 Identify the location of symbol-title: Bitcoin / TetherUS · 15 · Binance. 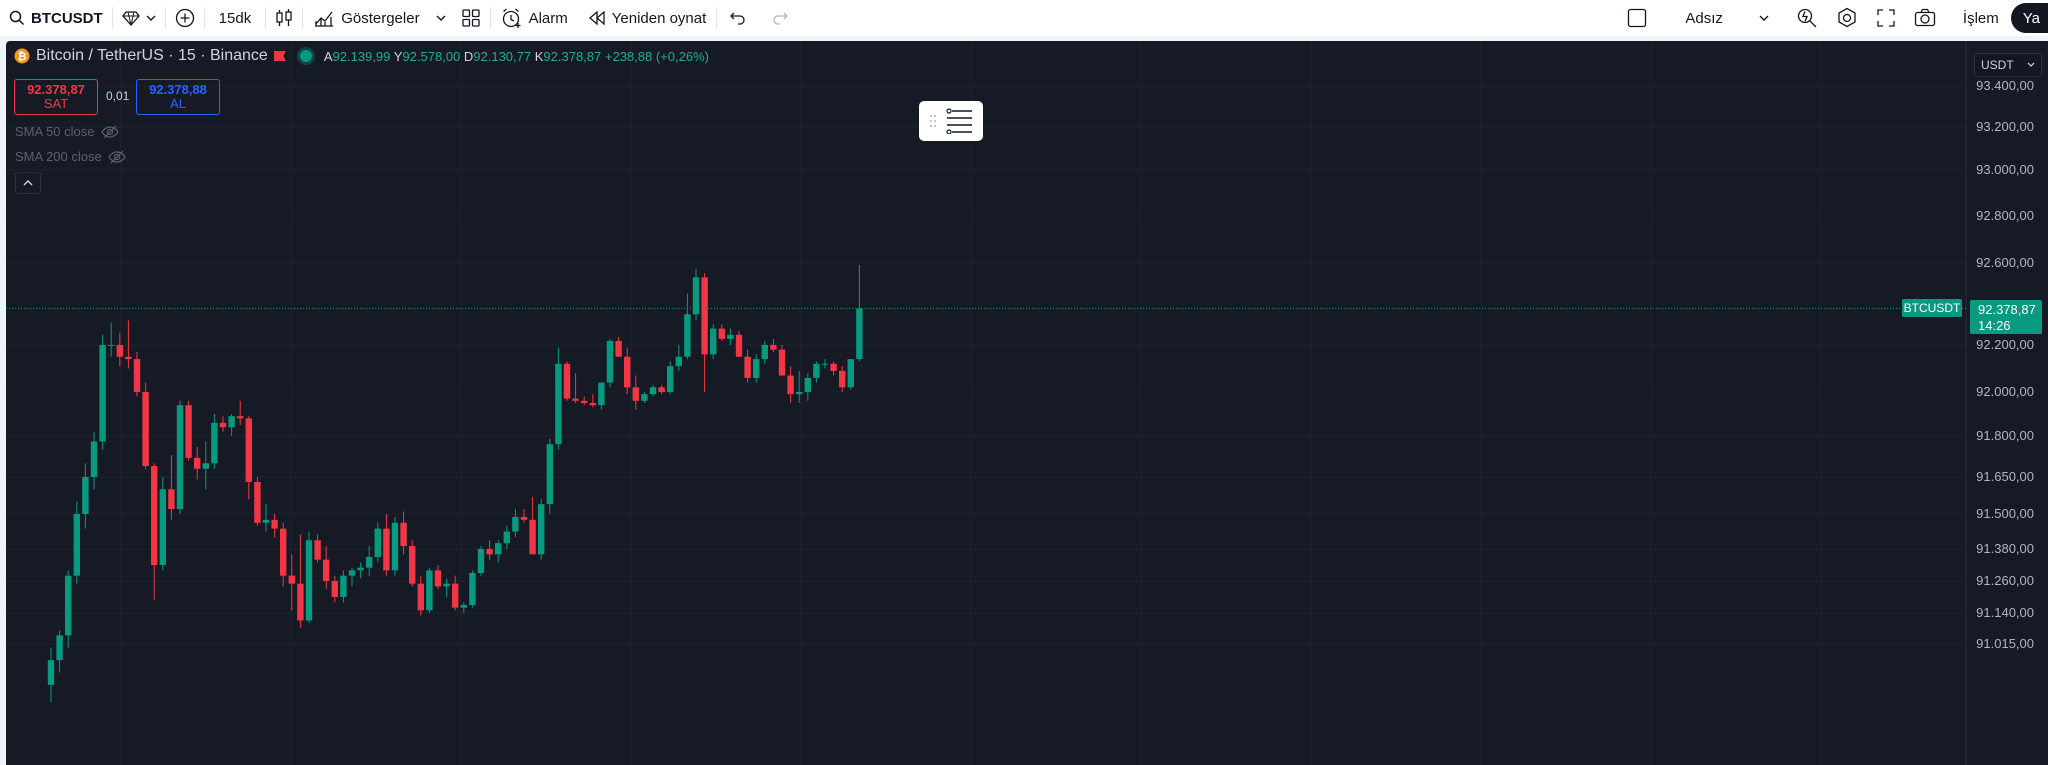
(152, 56).